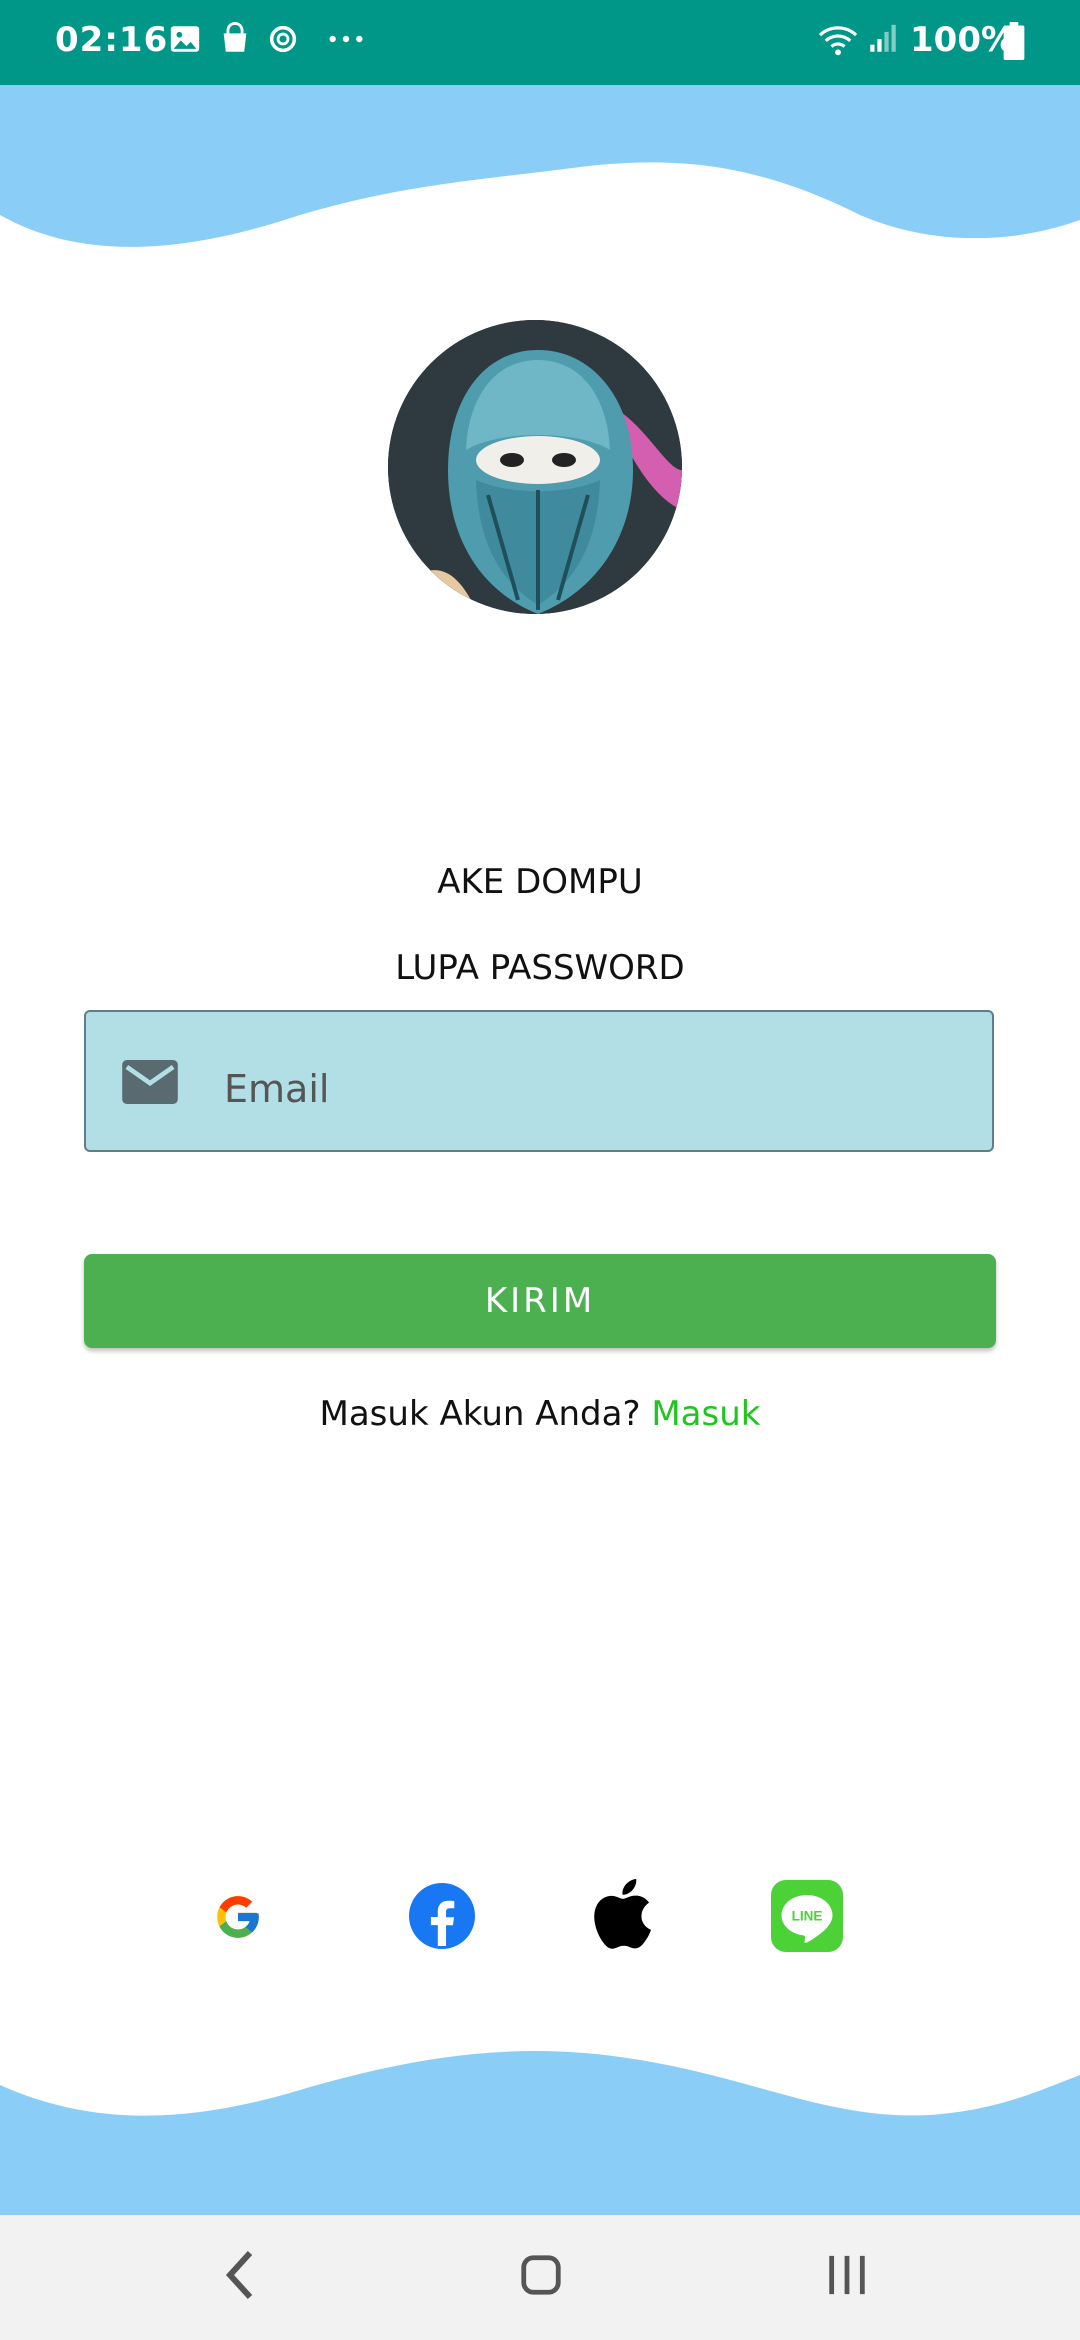 Image resolution: width=1080 pixels, height=2340 pixels. What do you see at coordinates (540, 42) in the screenshot?
I see `status-bar: 02:16 100%` at bounding box center [540, 42].